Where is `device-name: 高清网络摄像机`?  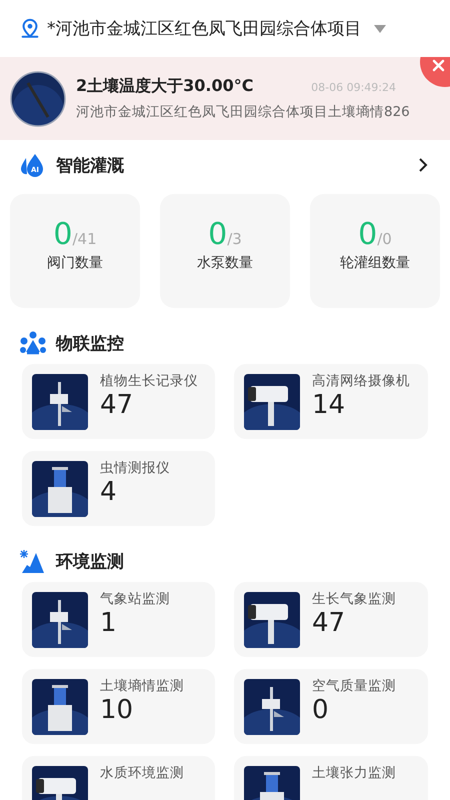 device-name: 高清网络摄像机 is located at coordinates (361, 381).